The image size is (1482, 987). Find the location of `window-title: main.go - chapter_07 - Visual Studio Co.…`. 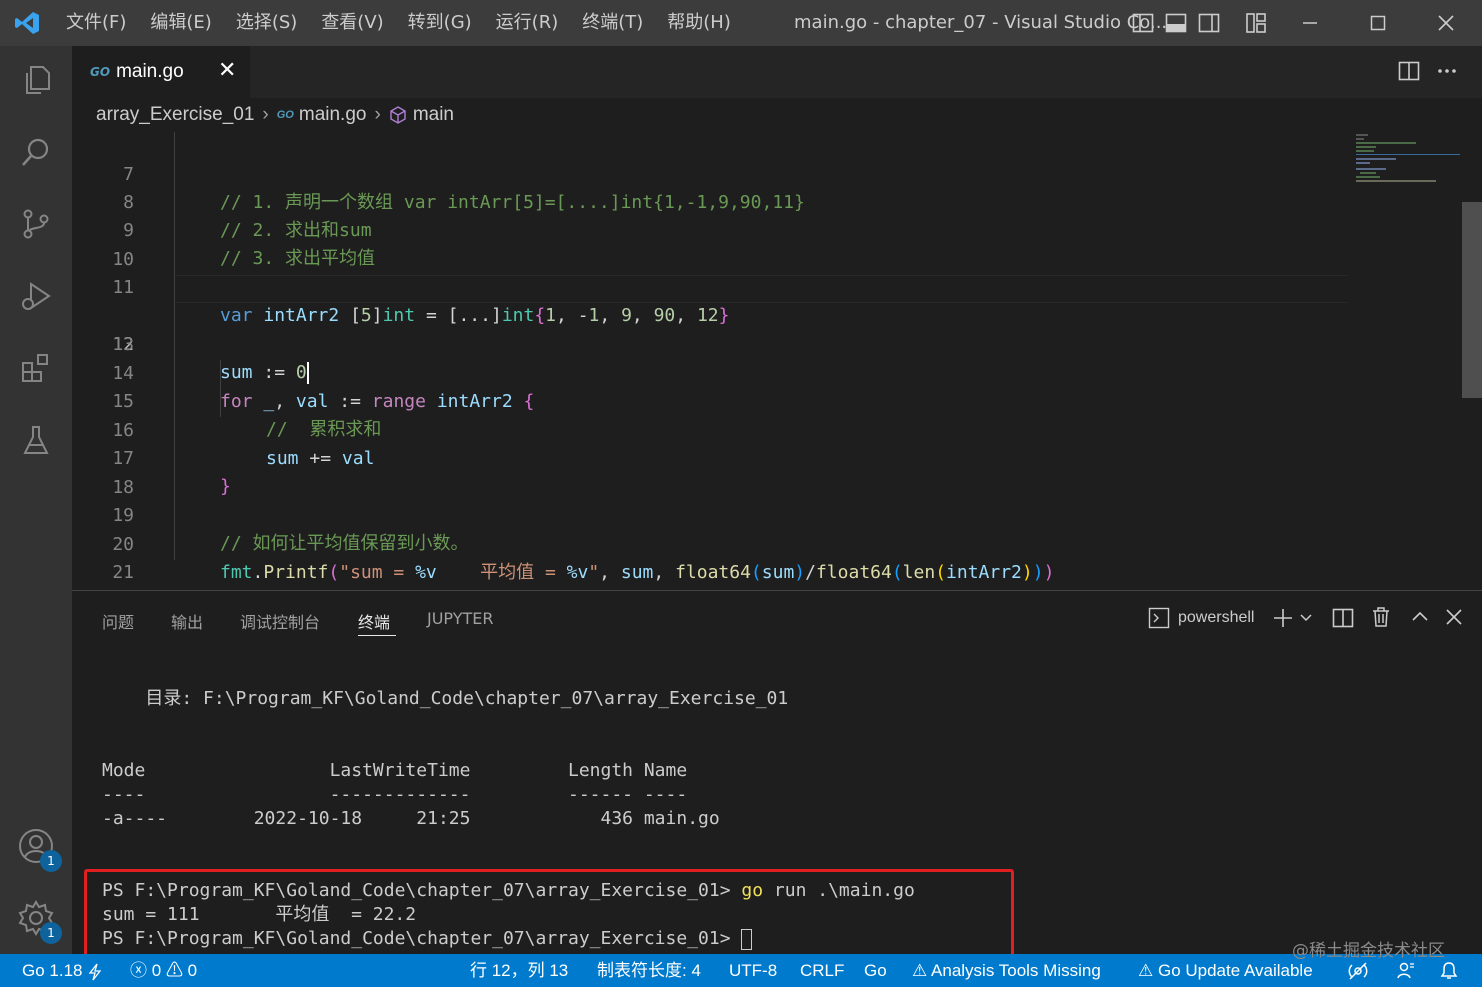

window-title: main.go - chapter_07 - Visual Studio Co.… is located at coordinates (981, 22).